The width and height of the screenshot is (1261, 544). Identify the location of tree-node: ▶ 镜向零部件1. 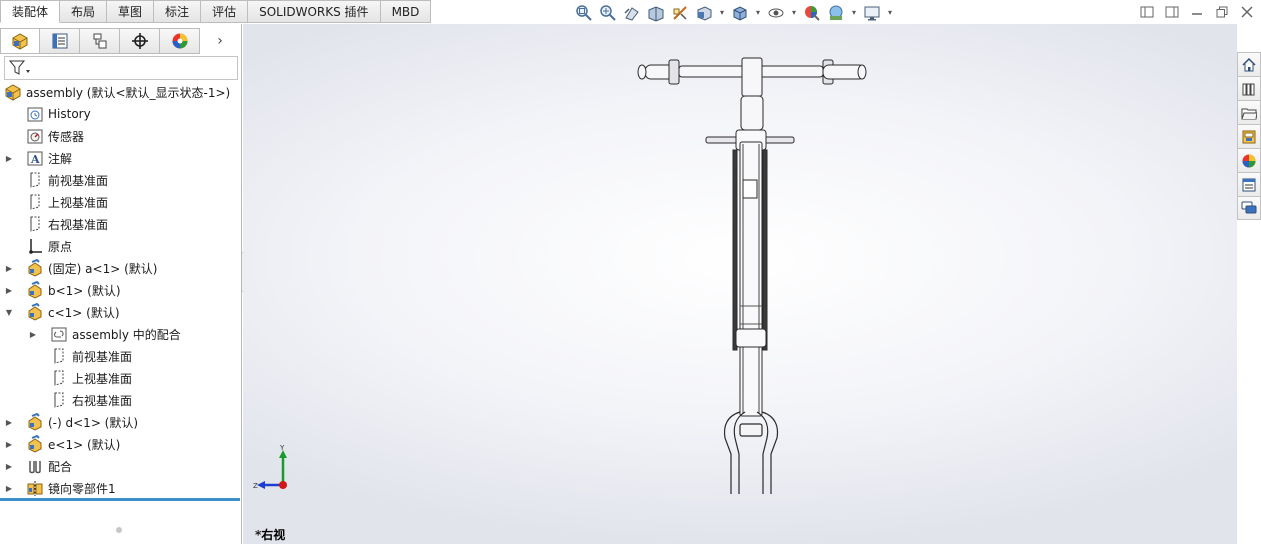
(121, 488).